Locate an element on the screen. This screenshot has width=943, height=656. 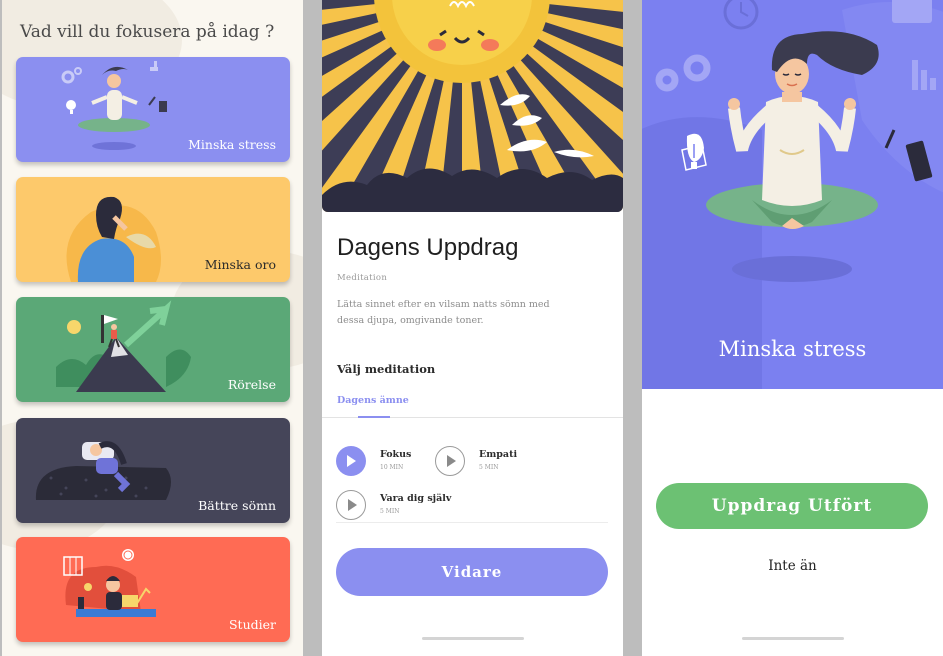
card-studier: Studier is located at coordinates (153, 589).